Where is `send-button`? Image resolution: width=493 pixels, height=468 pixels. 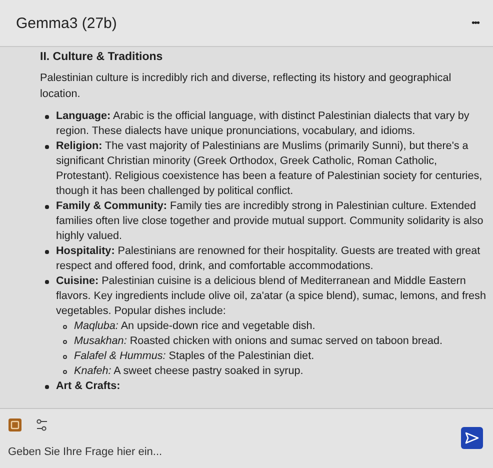 send-button is located at coordinates (472, 438).